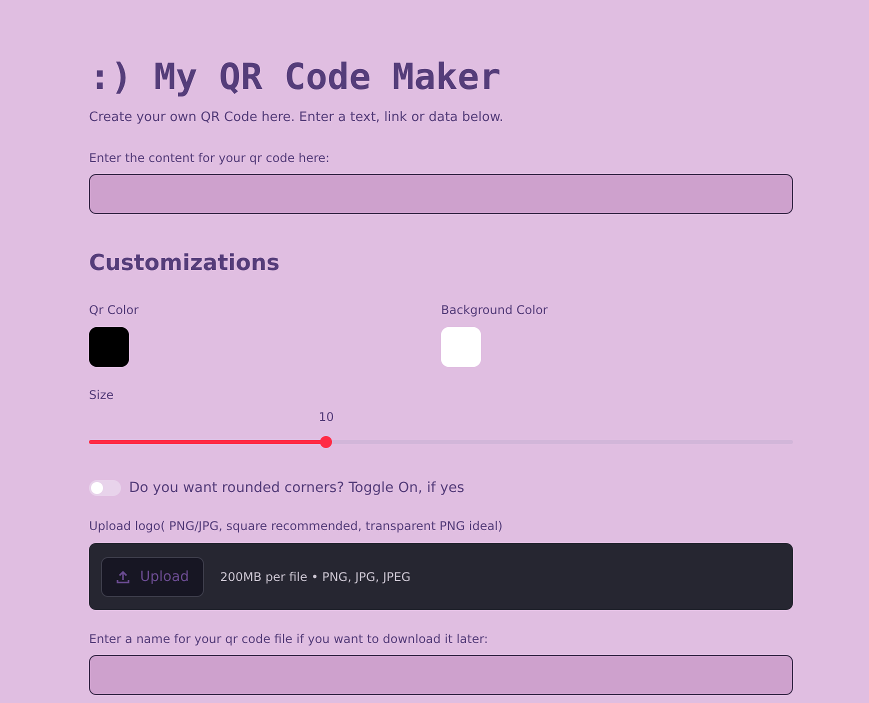 This screenshot has width=869, height=703. What do you see at coordinates (296, 488) in the screenshot?
I see `toggle-label: Do you want rounded corners? Toggle On, if yes` at bounding box center [296, 488].